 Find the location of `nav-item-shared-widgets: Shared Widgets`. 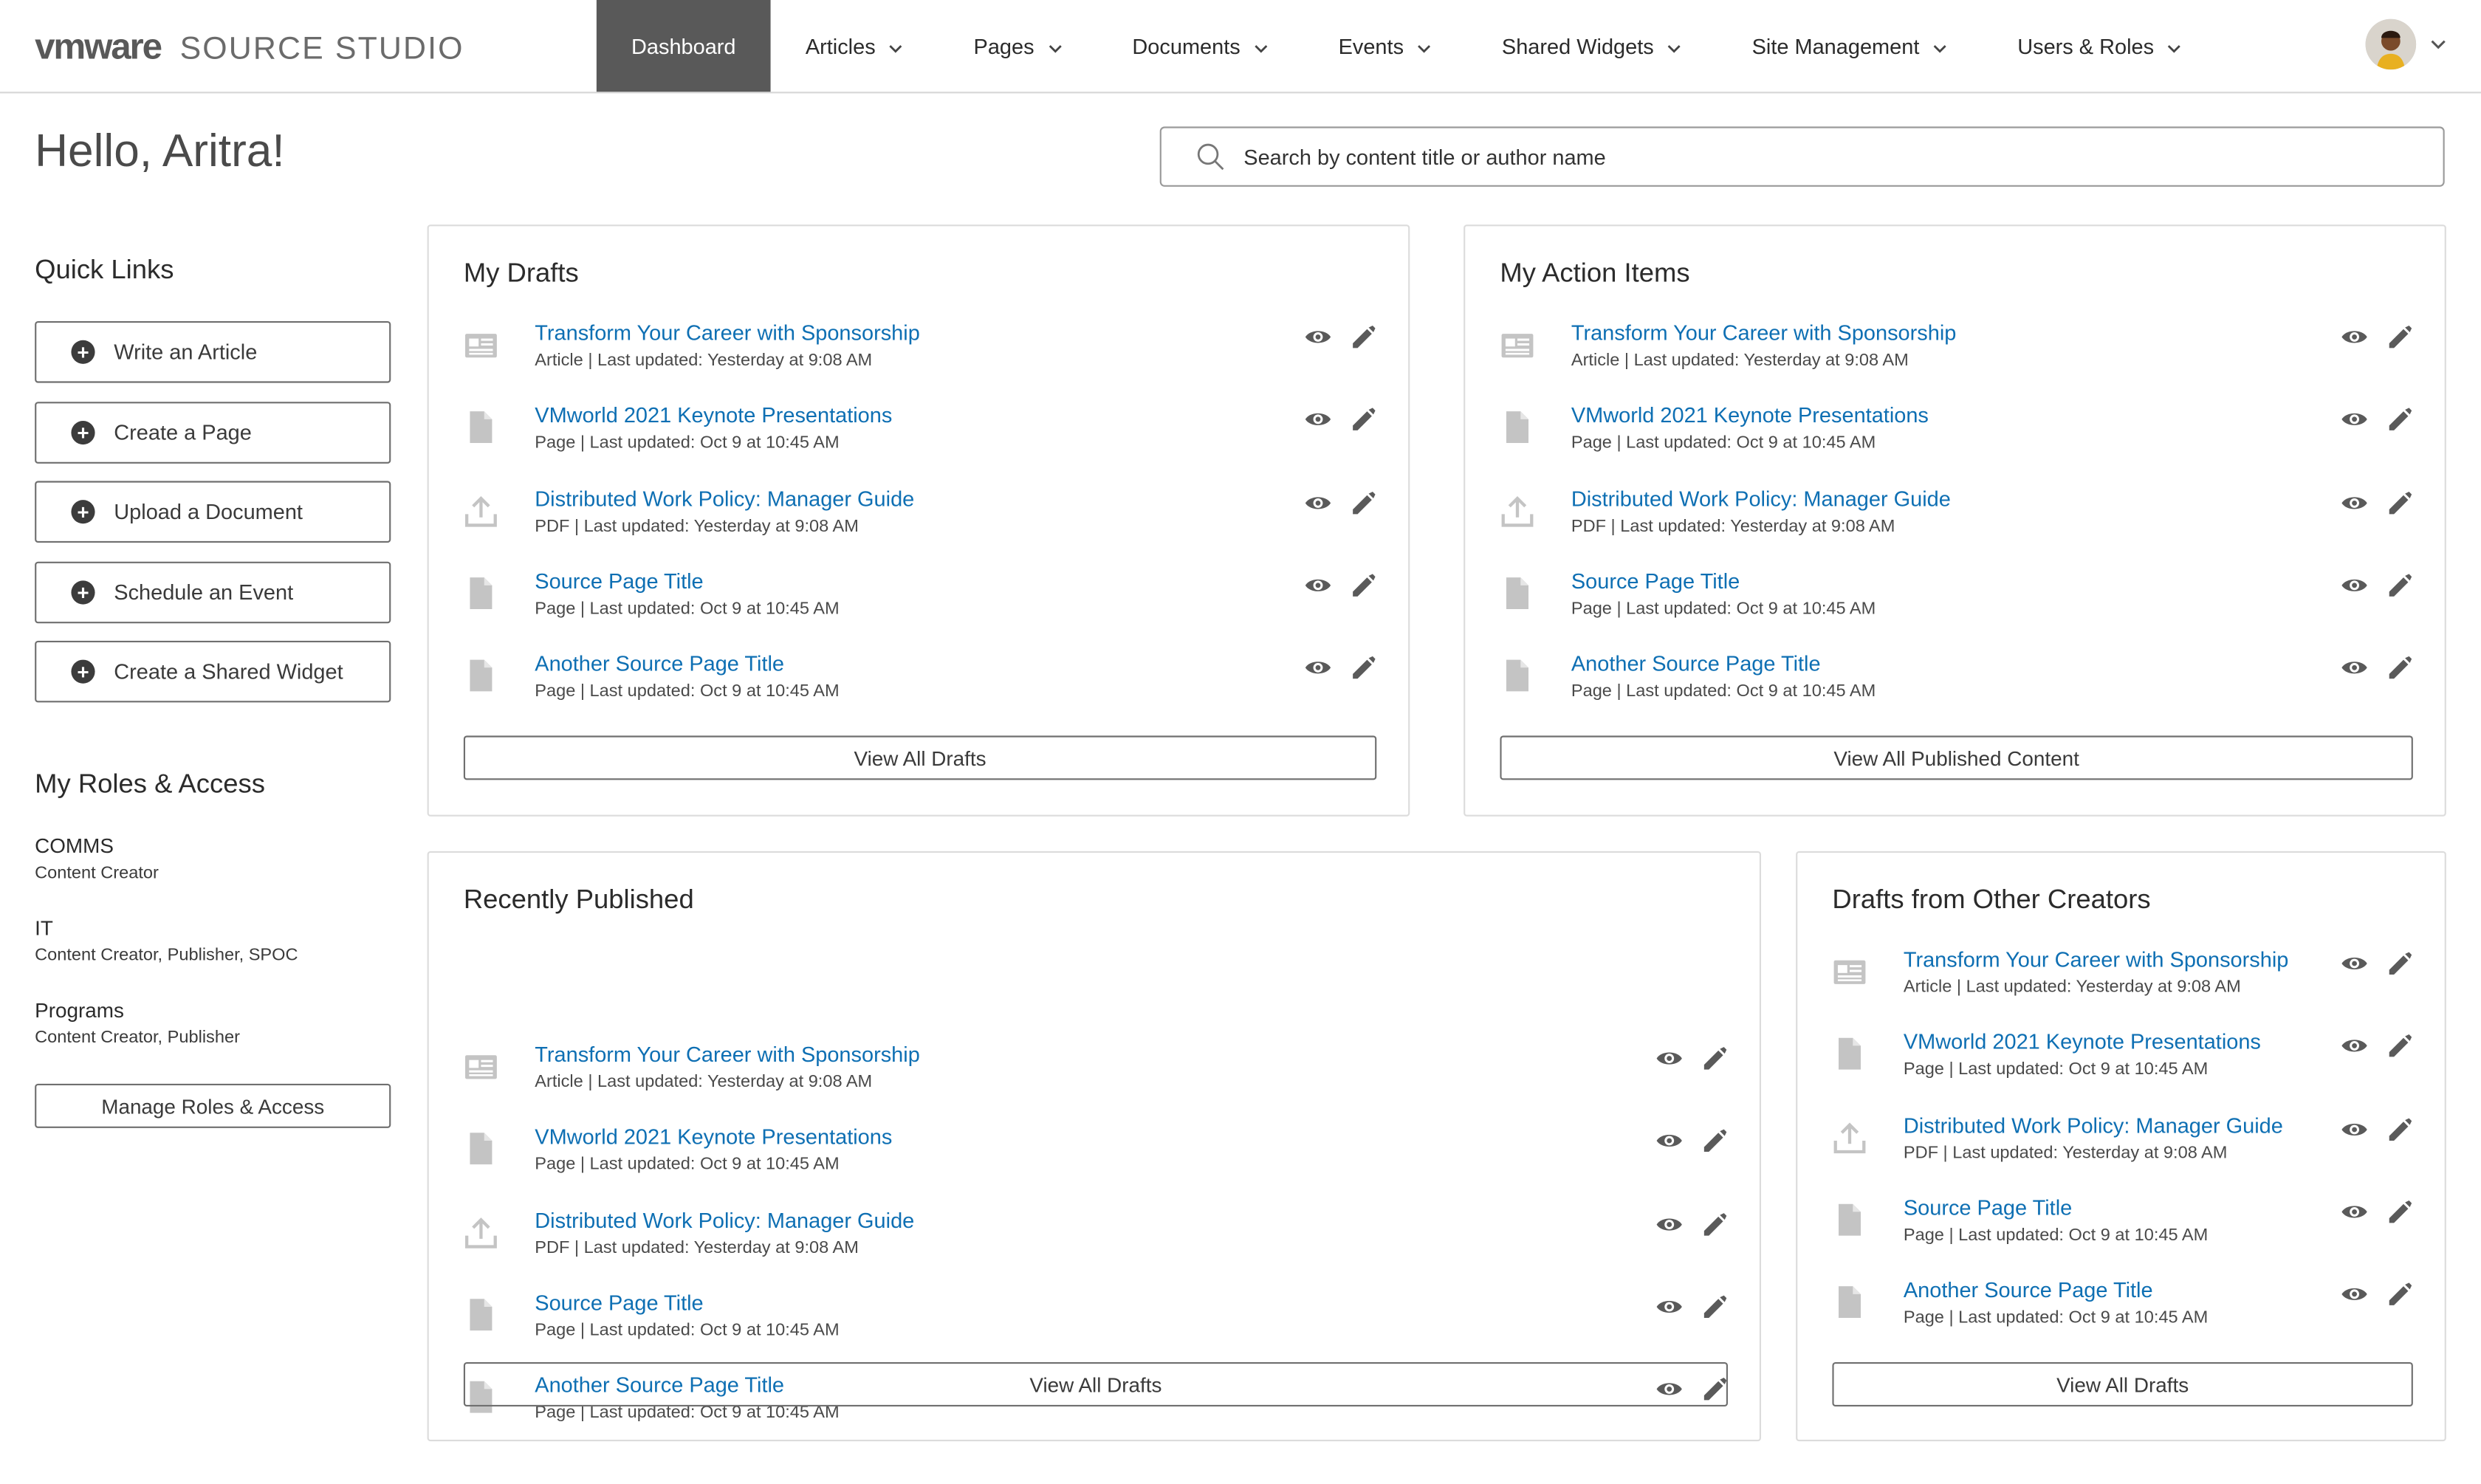

nav-item-shared-widgets: Shared Widgets is located at coordinates (1592, 46).